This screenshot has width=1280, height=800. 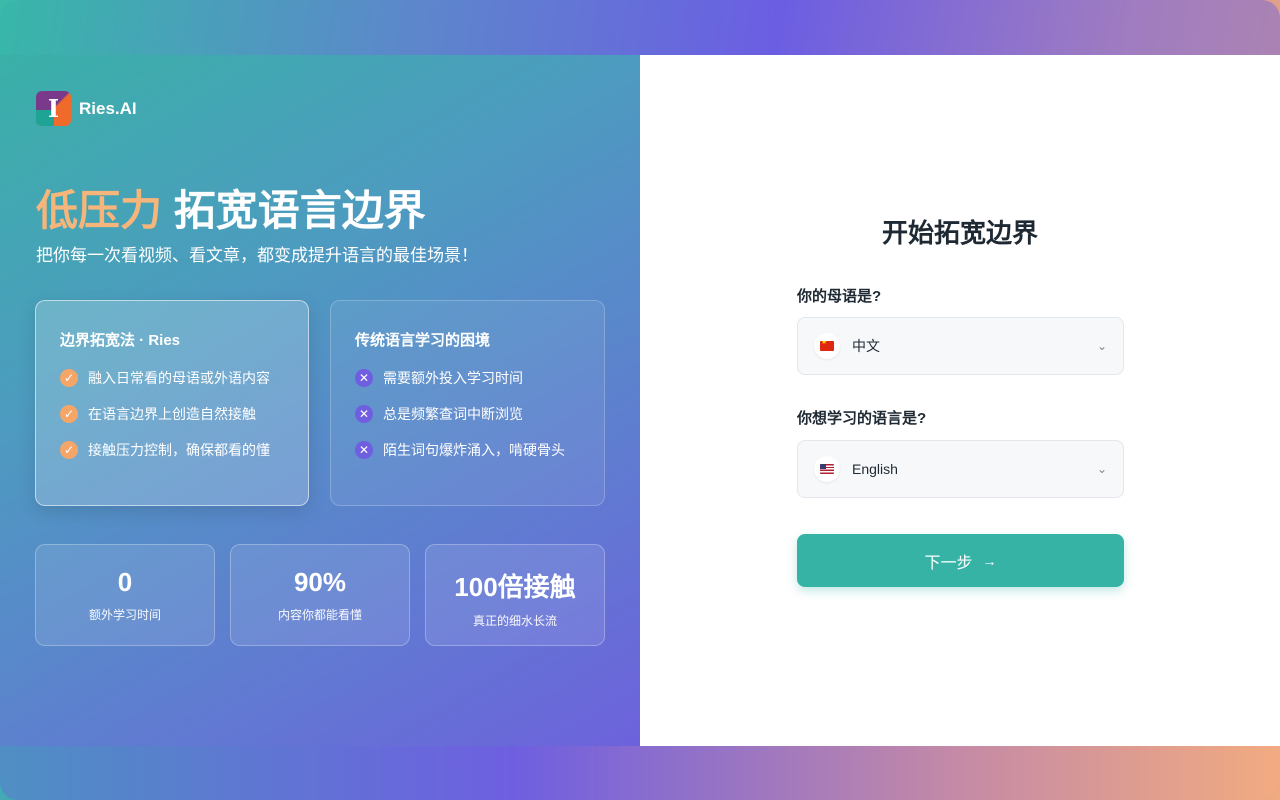 What do you see at coordinates (124, 615) in the screenshot?
I see `stat-label: 额外学习时间` at bounding box center [124, 615].